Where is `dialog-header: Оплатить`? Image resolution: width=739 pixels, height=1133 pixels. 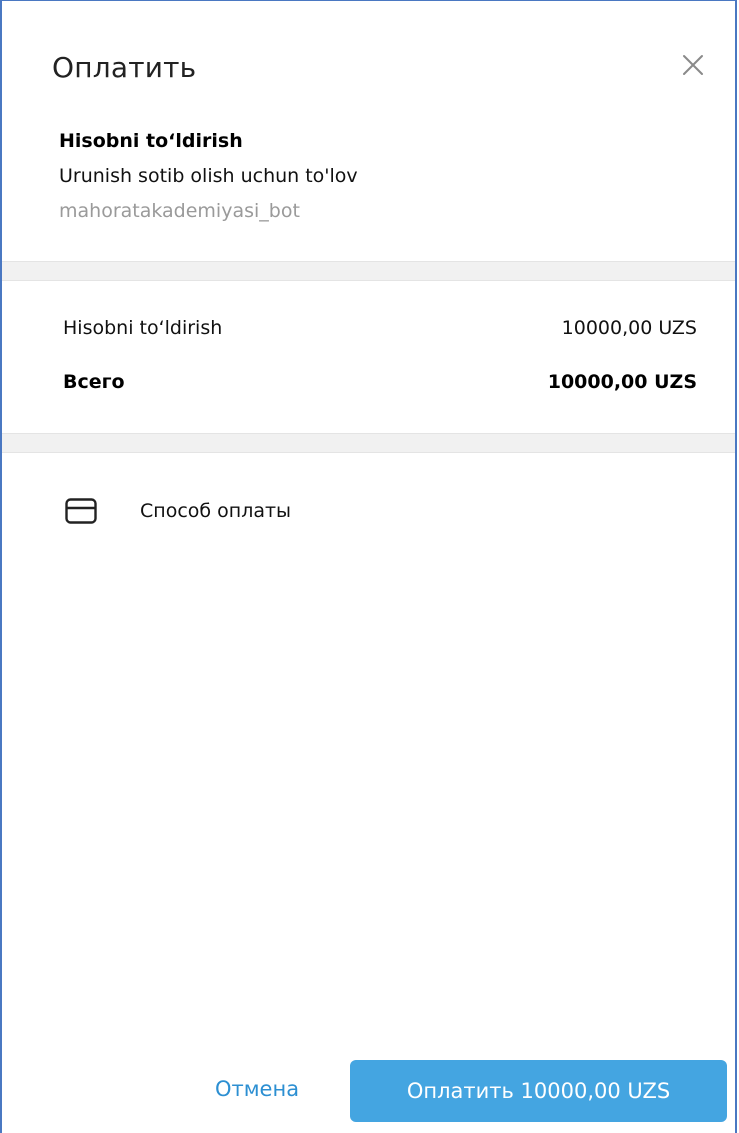
dialog-header: Оплатить is located at coordinates (368, 66).